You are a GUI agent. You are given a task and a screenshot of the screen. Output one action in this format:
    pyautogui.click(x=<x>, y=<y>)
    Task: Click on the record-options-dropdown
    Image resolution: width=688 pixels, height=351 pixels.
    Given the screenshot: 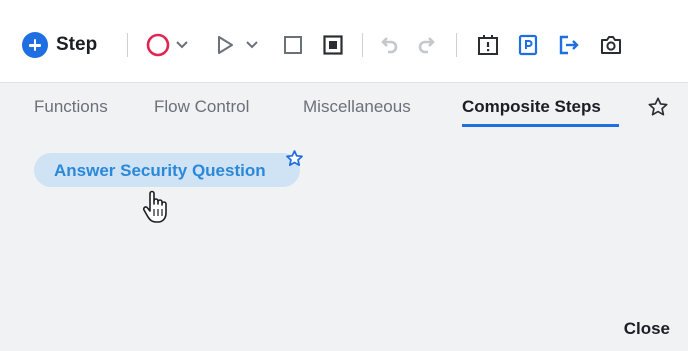 What is the action you would take?
    pyautogui.click(x=182, y=45)
    